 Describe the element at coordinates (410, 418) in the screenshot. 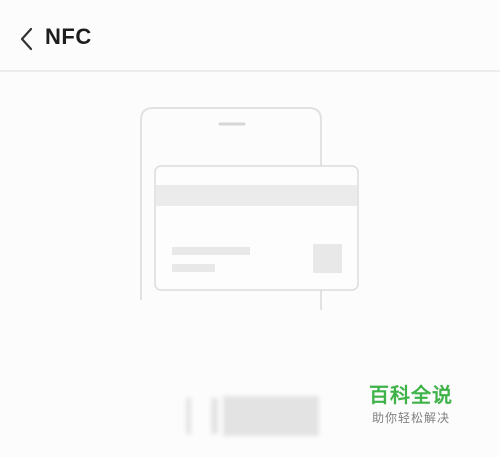

I see `watermark-subtitle: 助你轻松解决` at that location.